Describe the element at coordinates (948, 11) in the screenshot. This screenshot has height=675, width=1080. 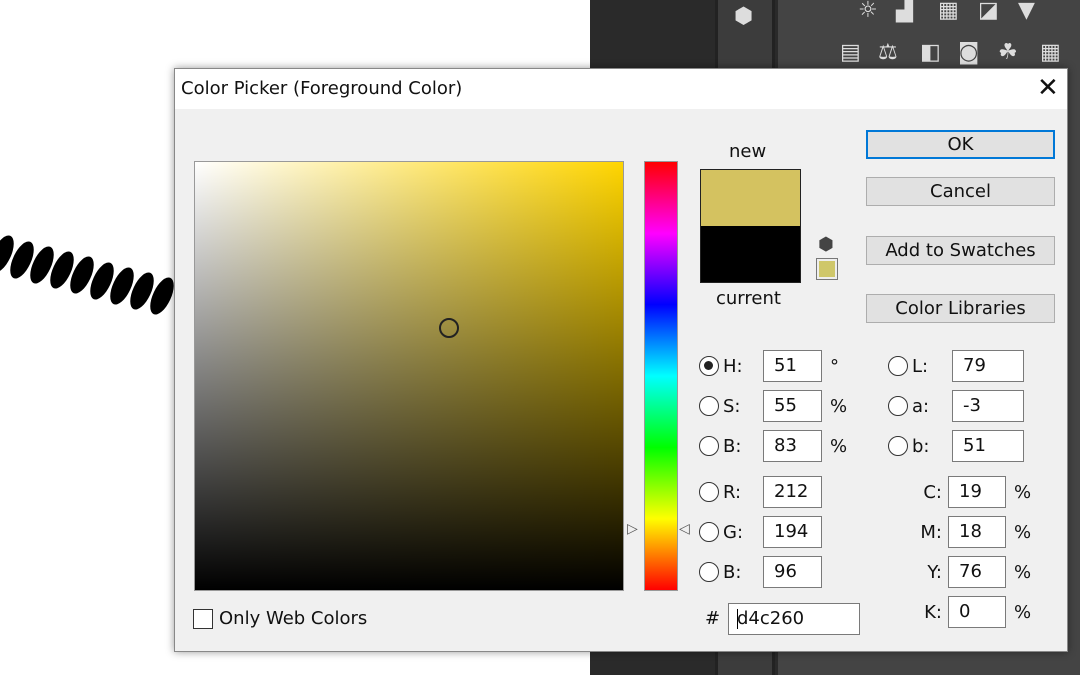
I see `curves-icon: ▦` at that location.